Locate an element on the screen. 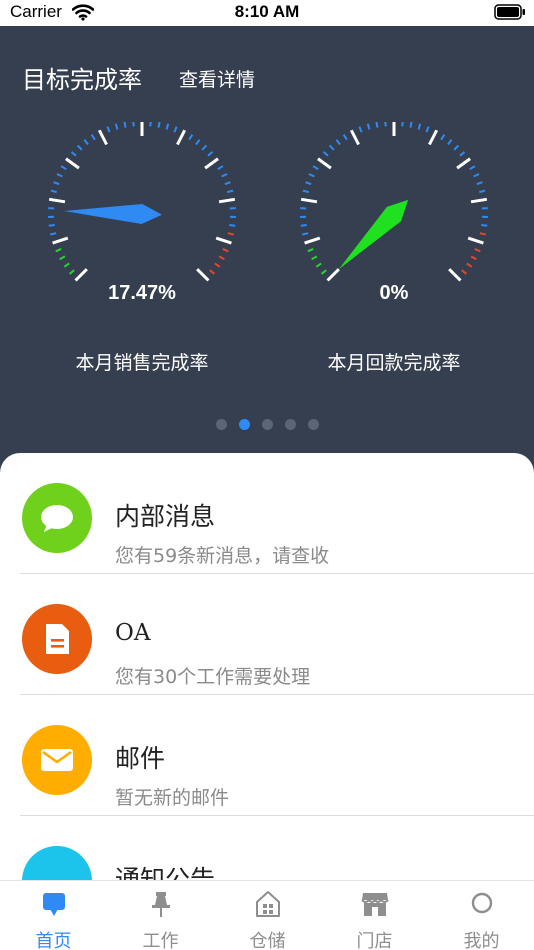 Image resolution: width=534 pixels, height=950 pixels. envelope-icon is located at coordinates (57, 760).